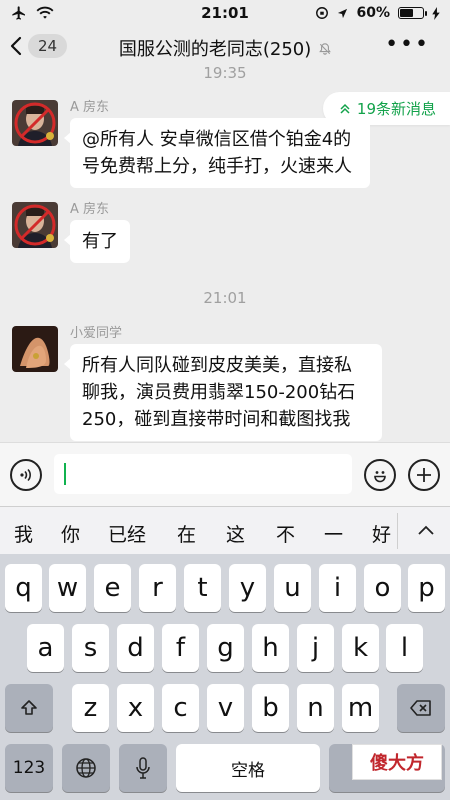 The width and height of the screenshot is (450, 800). I want to click on message-bubble: 有了, so click(97, 241).